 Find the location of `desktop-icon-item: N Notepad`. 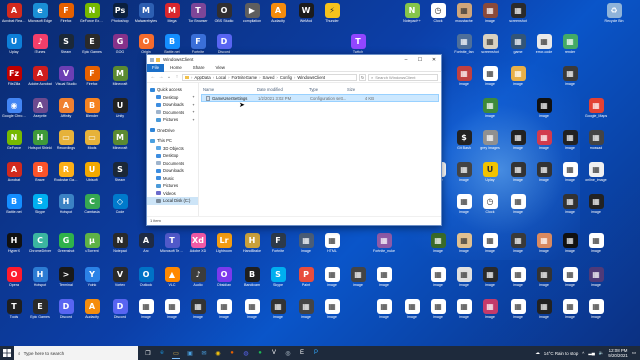

desktop-icon-item: N Notepad is located at coordinates (120, 247).